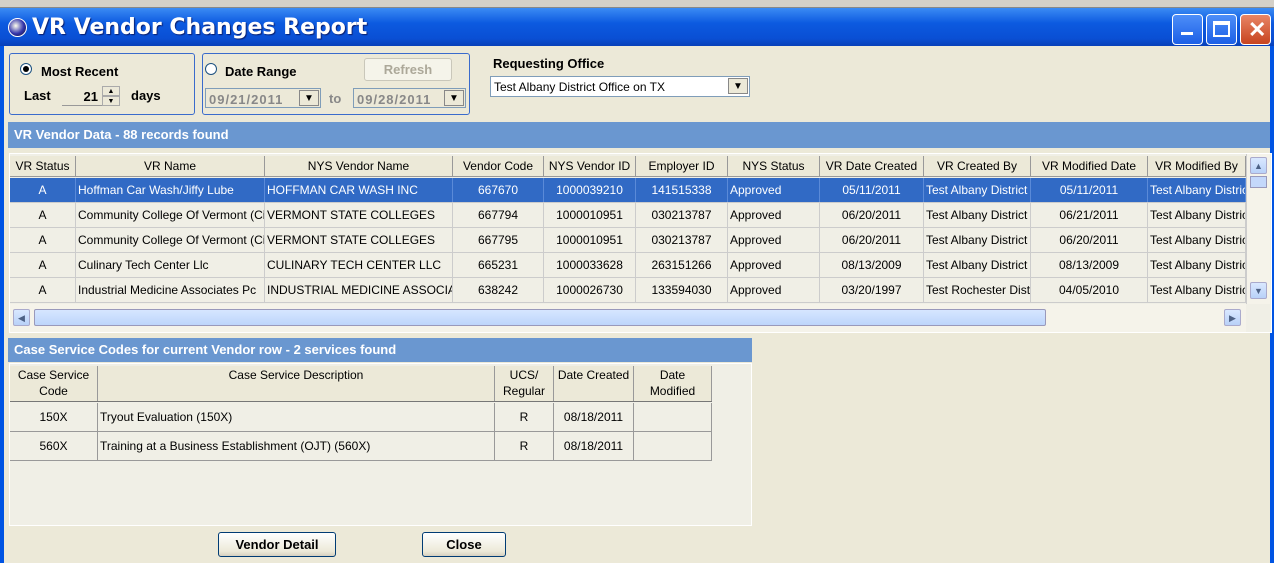  Describe the element at coordinates (111, 101) in the screenshot. I see `spin-down-icon: ▼` at that location.